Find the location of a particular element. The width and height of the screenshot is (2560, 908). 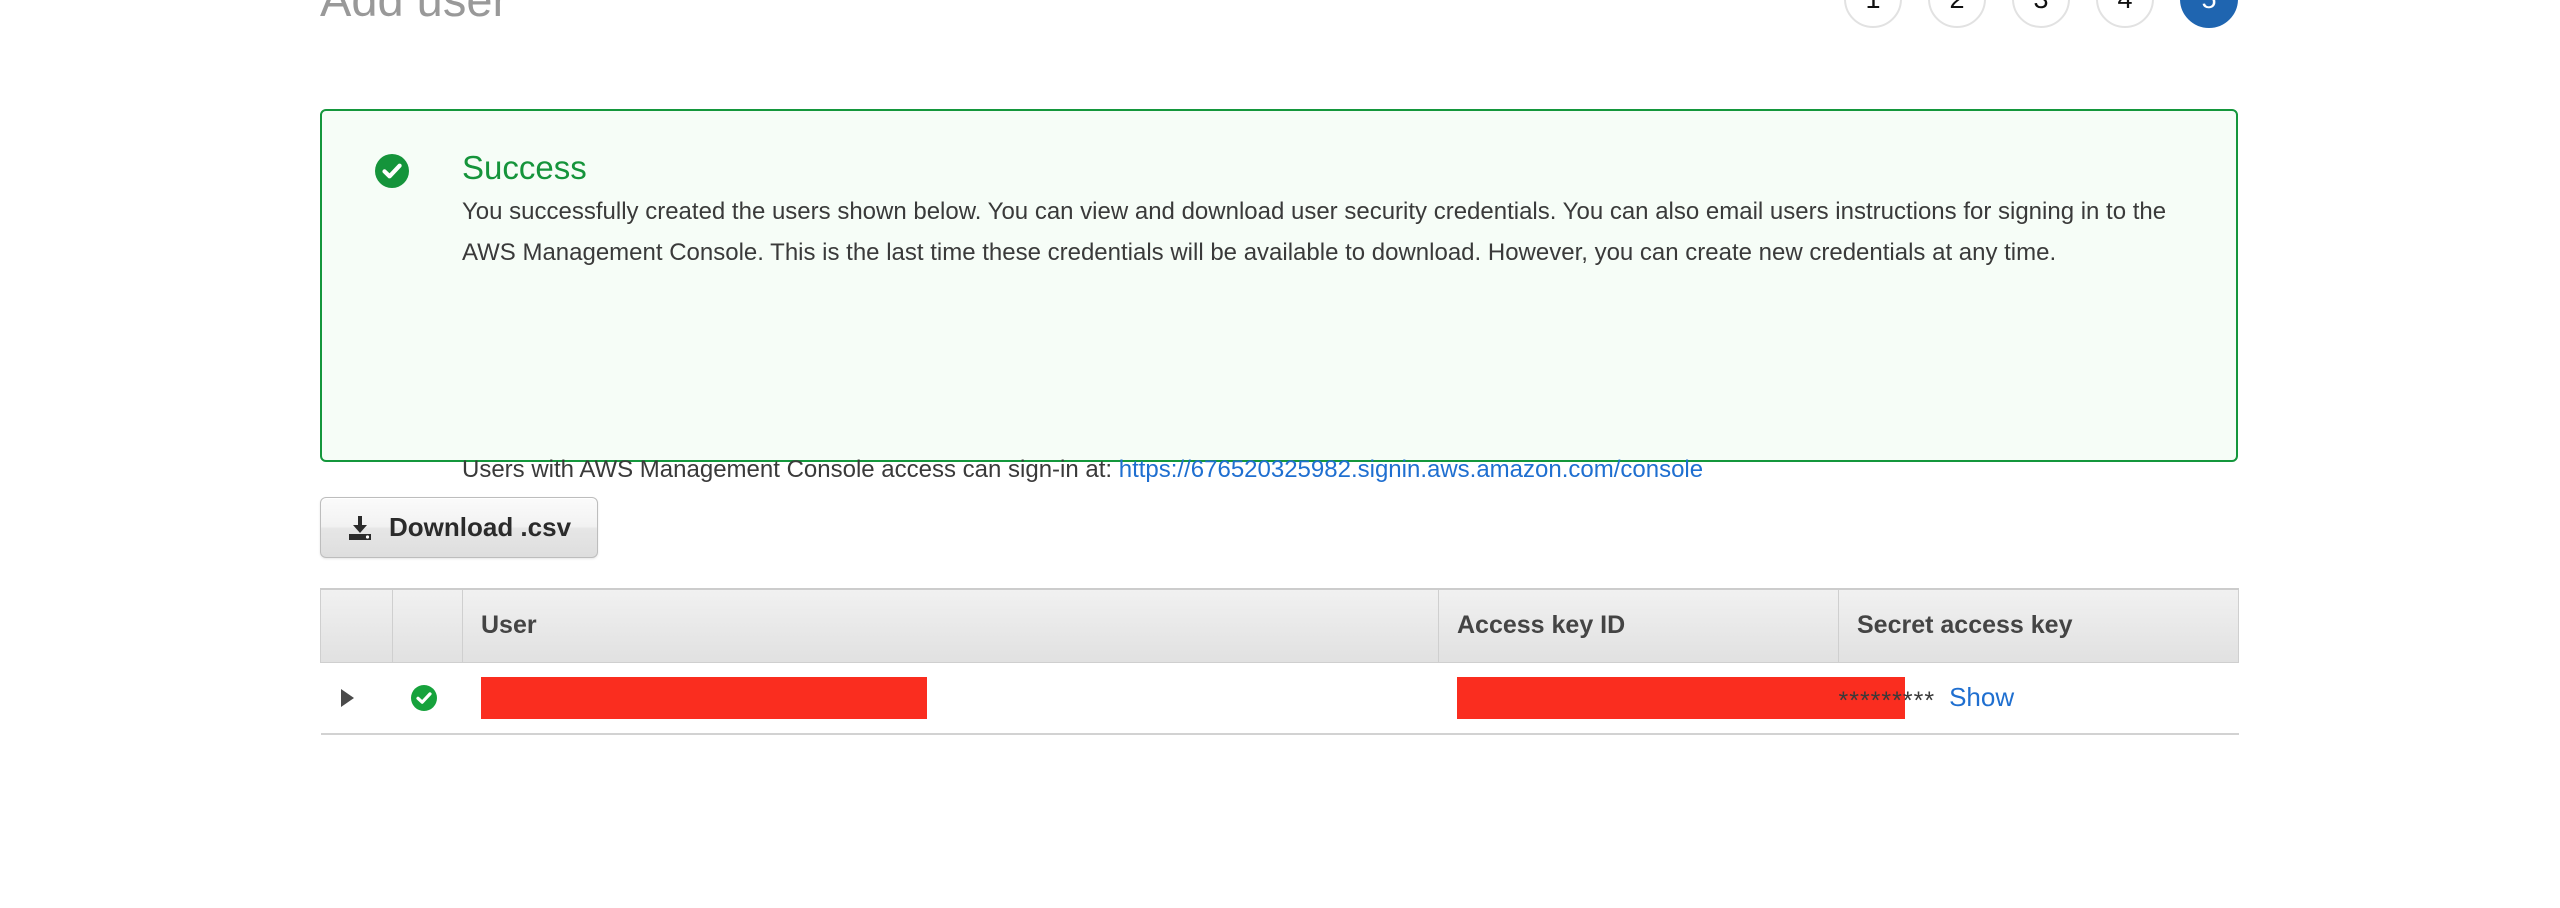

wizard-step-3-label: 3 is located at coordinates (2040, 7).